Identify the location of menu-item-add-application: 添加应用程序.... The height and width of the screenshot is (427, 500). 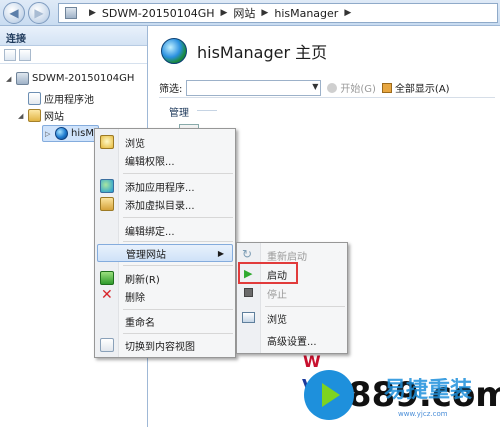
(165, 186).